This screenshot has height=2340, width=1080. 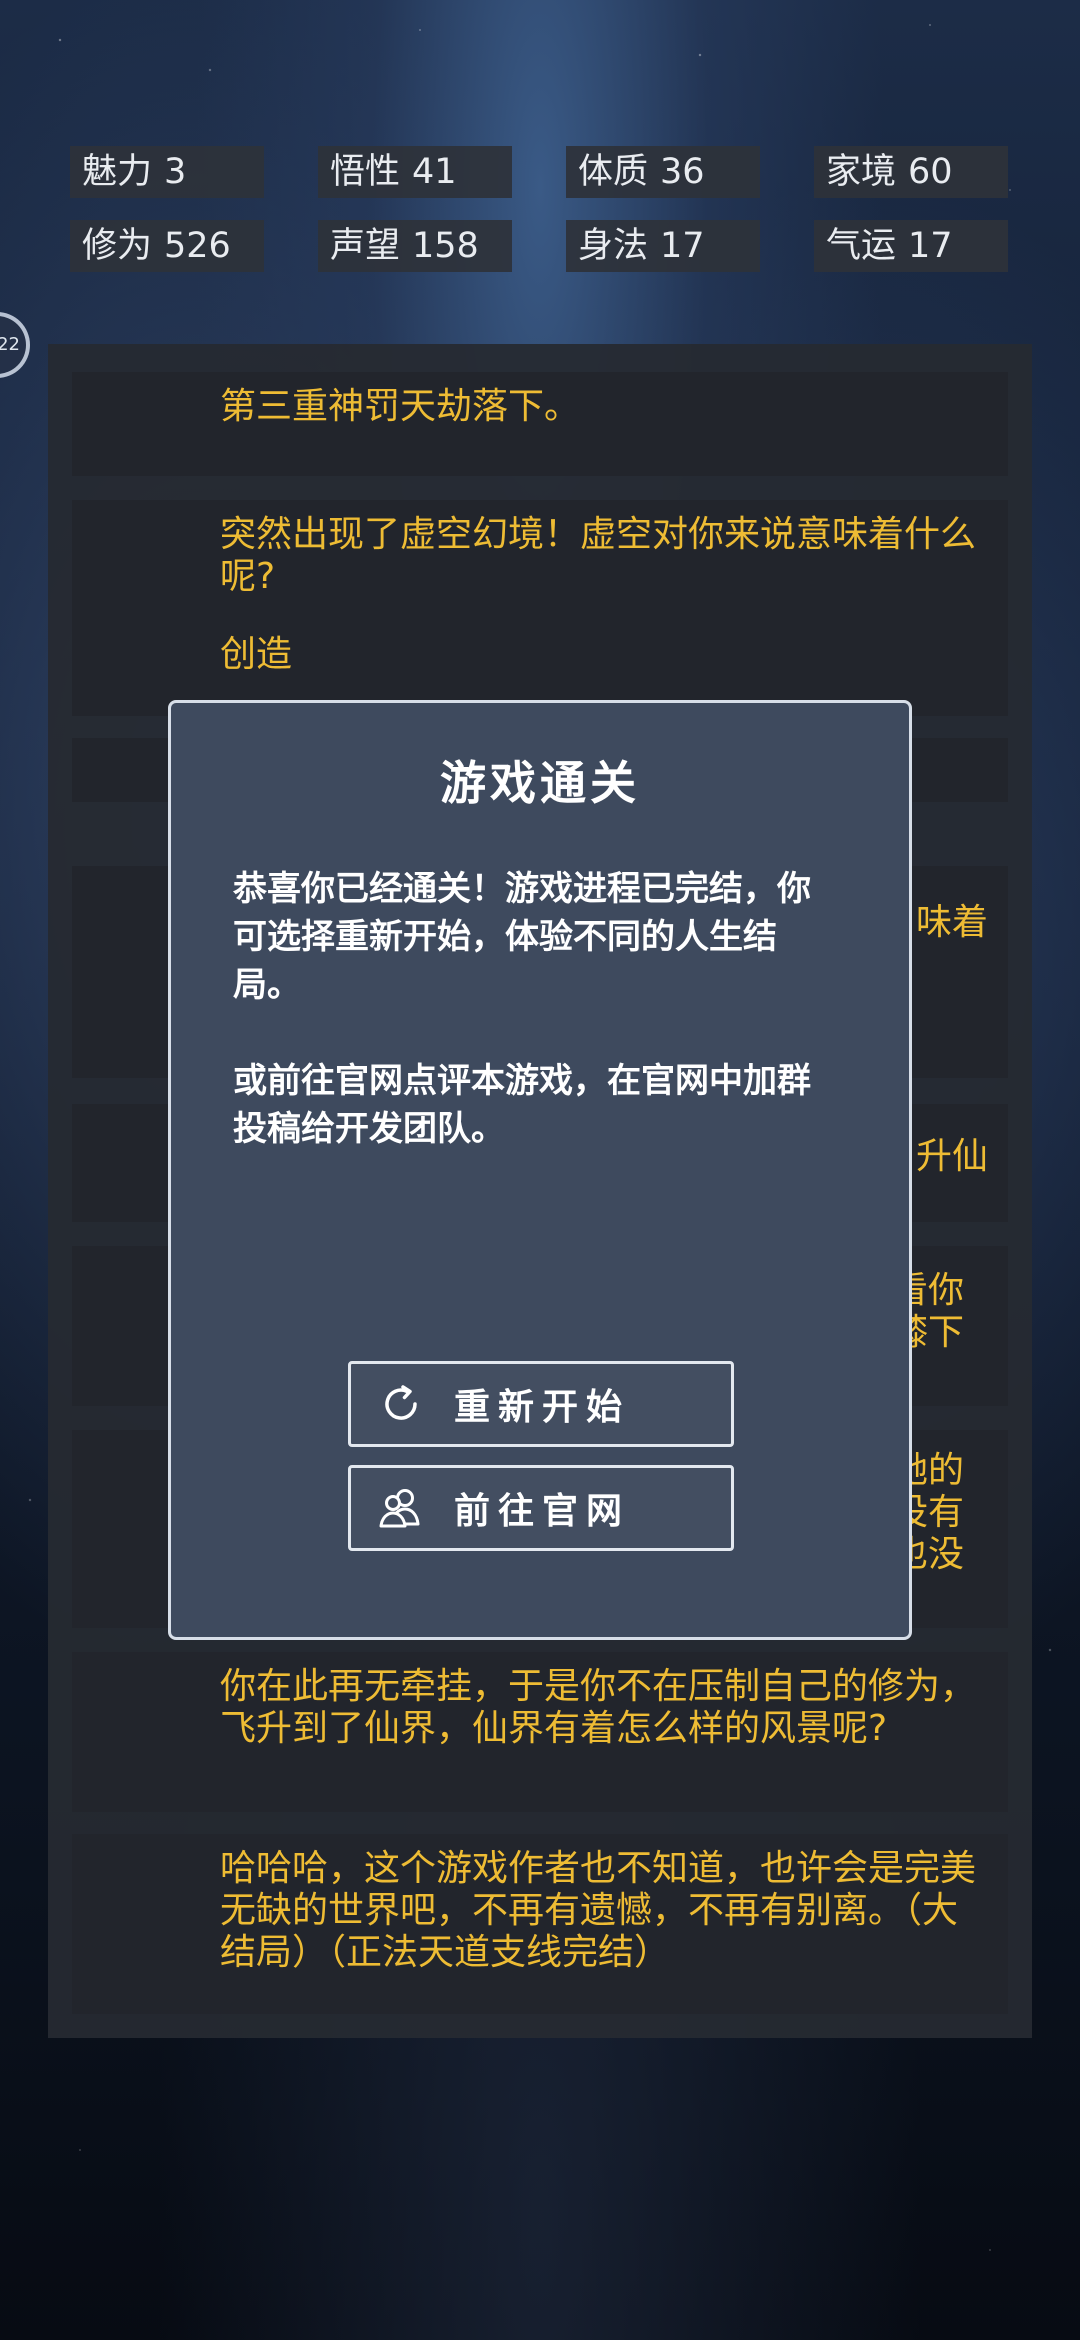 I want to click on stat-value: 158, so click(x=445, y=246).